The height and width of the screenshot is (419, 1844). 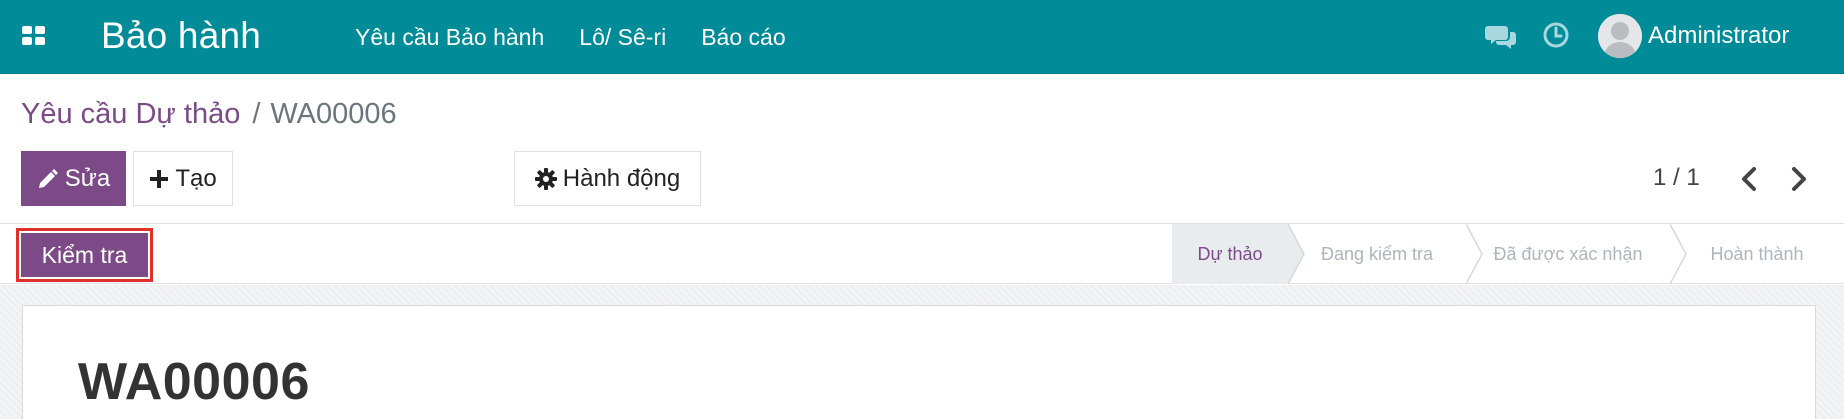 I want to click on user-menu: Administrator, so click(x=1693, y=36).